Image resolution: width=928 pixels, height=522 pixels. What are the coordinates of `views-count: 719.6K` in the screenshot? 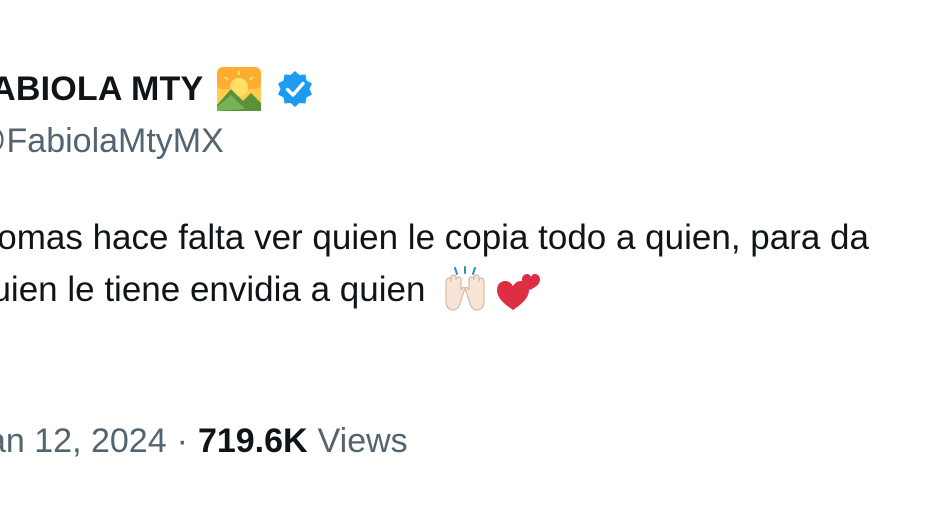 It's located at (252, 441).